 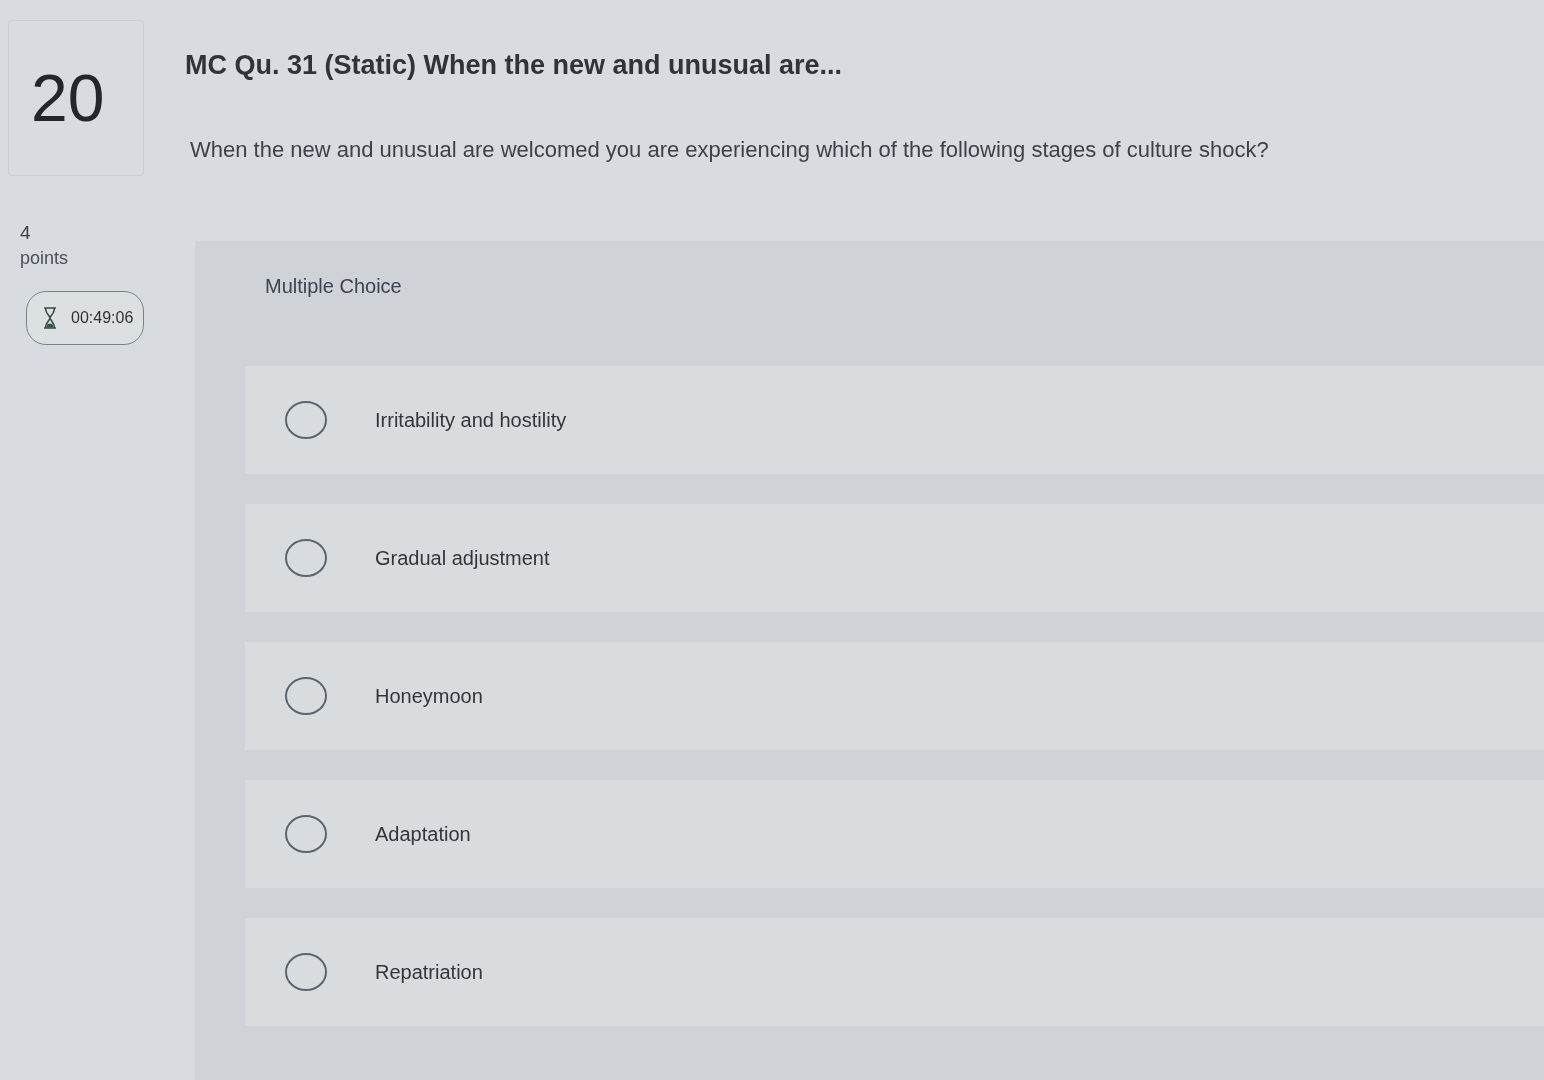 What do you see at coordinates (102, 318) in the screenshot?
I see `timer-text: 00:49:06` at bounding box center [102, 318].